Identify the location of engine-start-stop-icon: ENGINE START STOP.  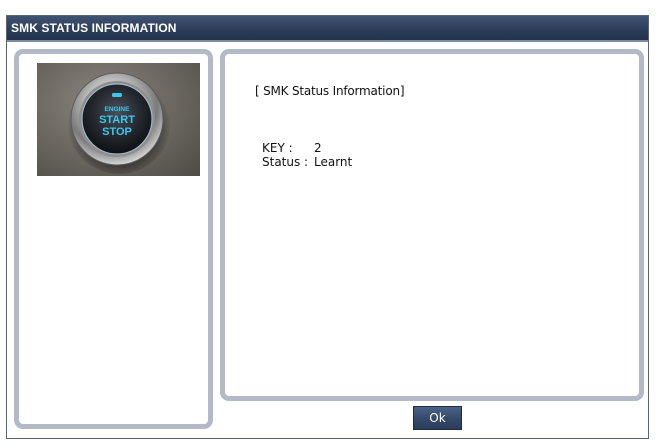
(118, 119).